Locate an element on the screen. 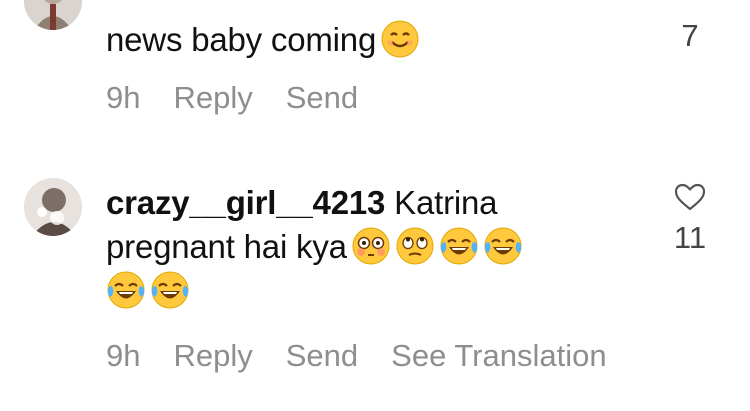 The image size is (750, 411). like-count: 11 is located at coordinates (690, 238).